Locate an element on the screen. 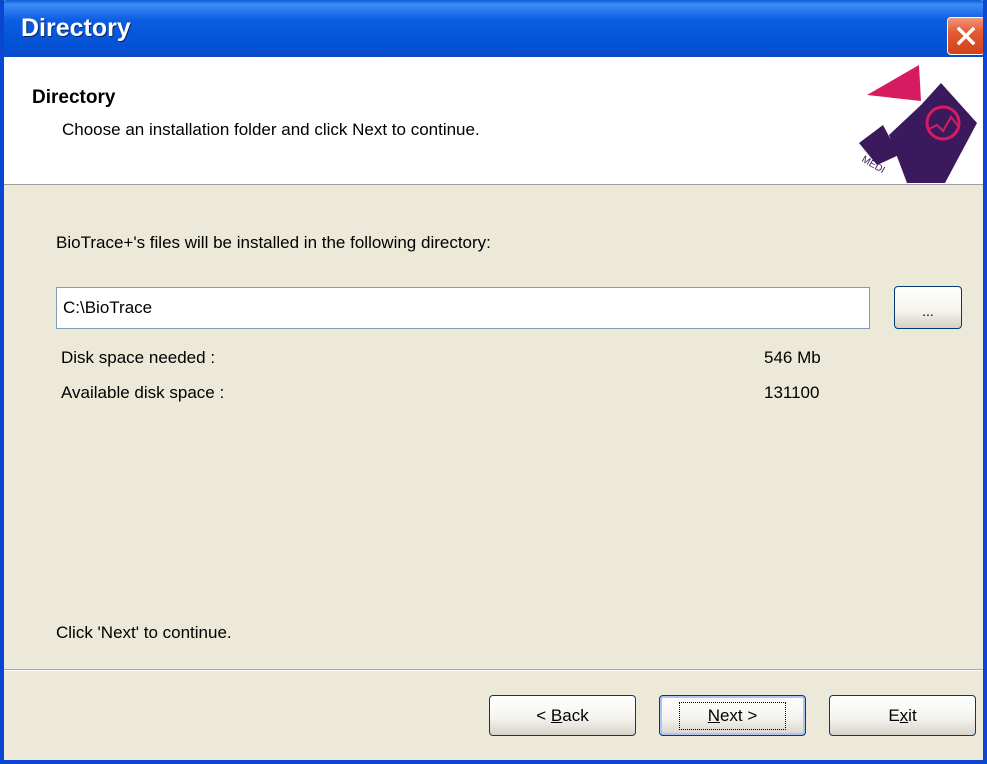 This screenshot has width=987, height=764. disk-needed-value: 546 Mb is located at coordinates (792, 357).